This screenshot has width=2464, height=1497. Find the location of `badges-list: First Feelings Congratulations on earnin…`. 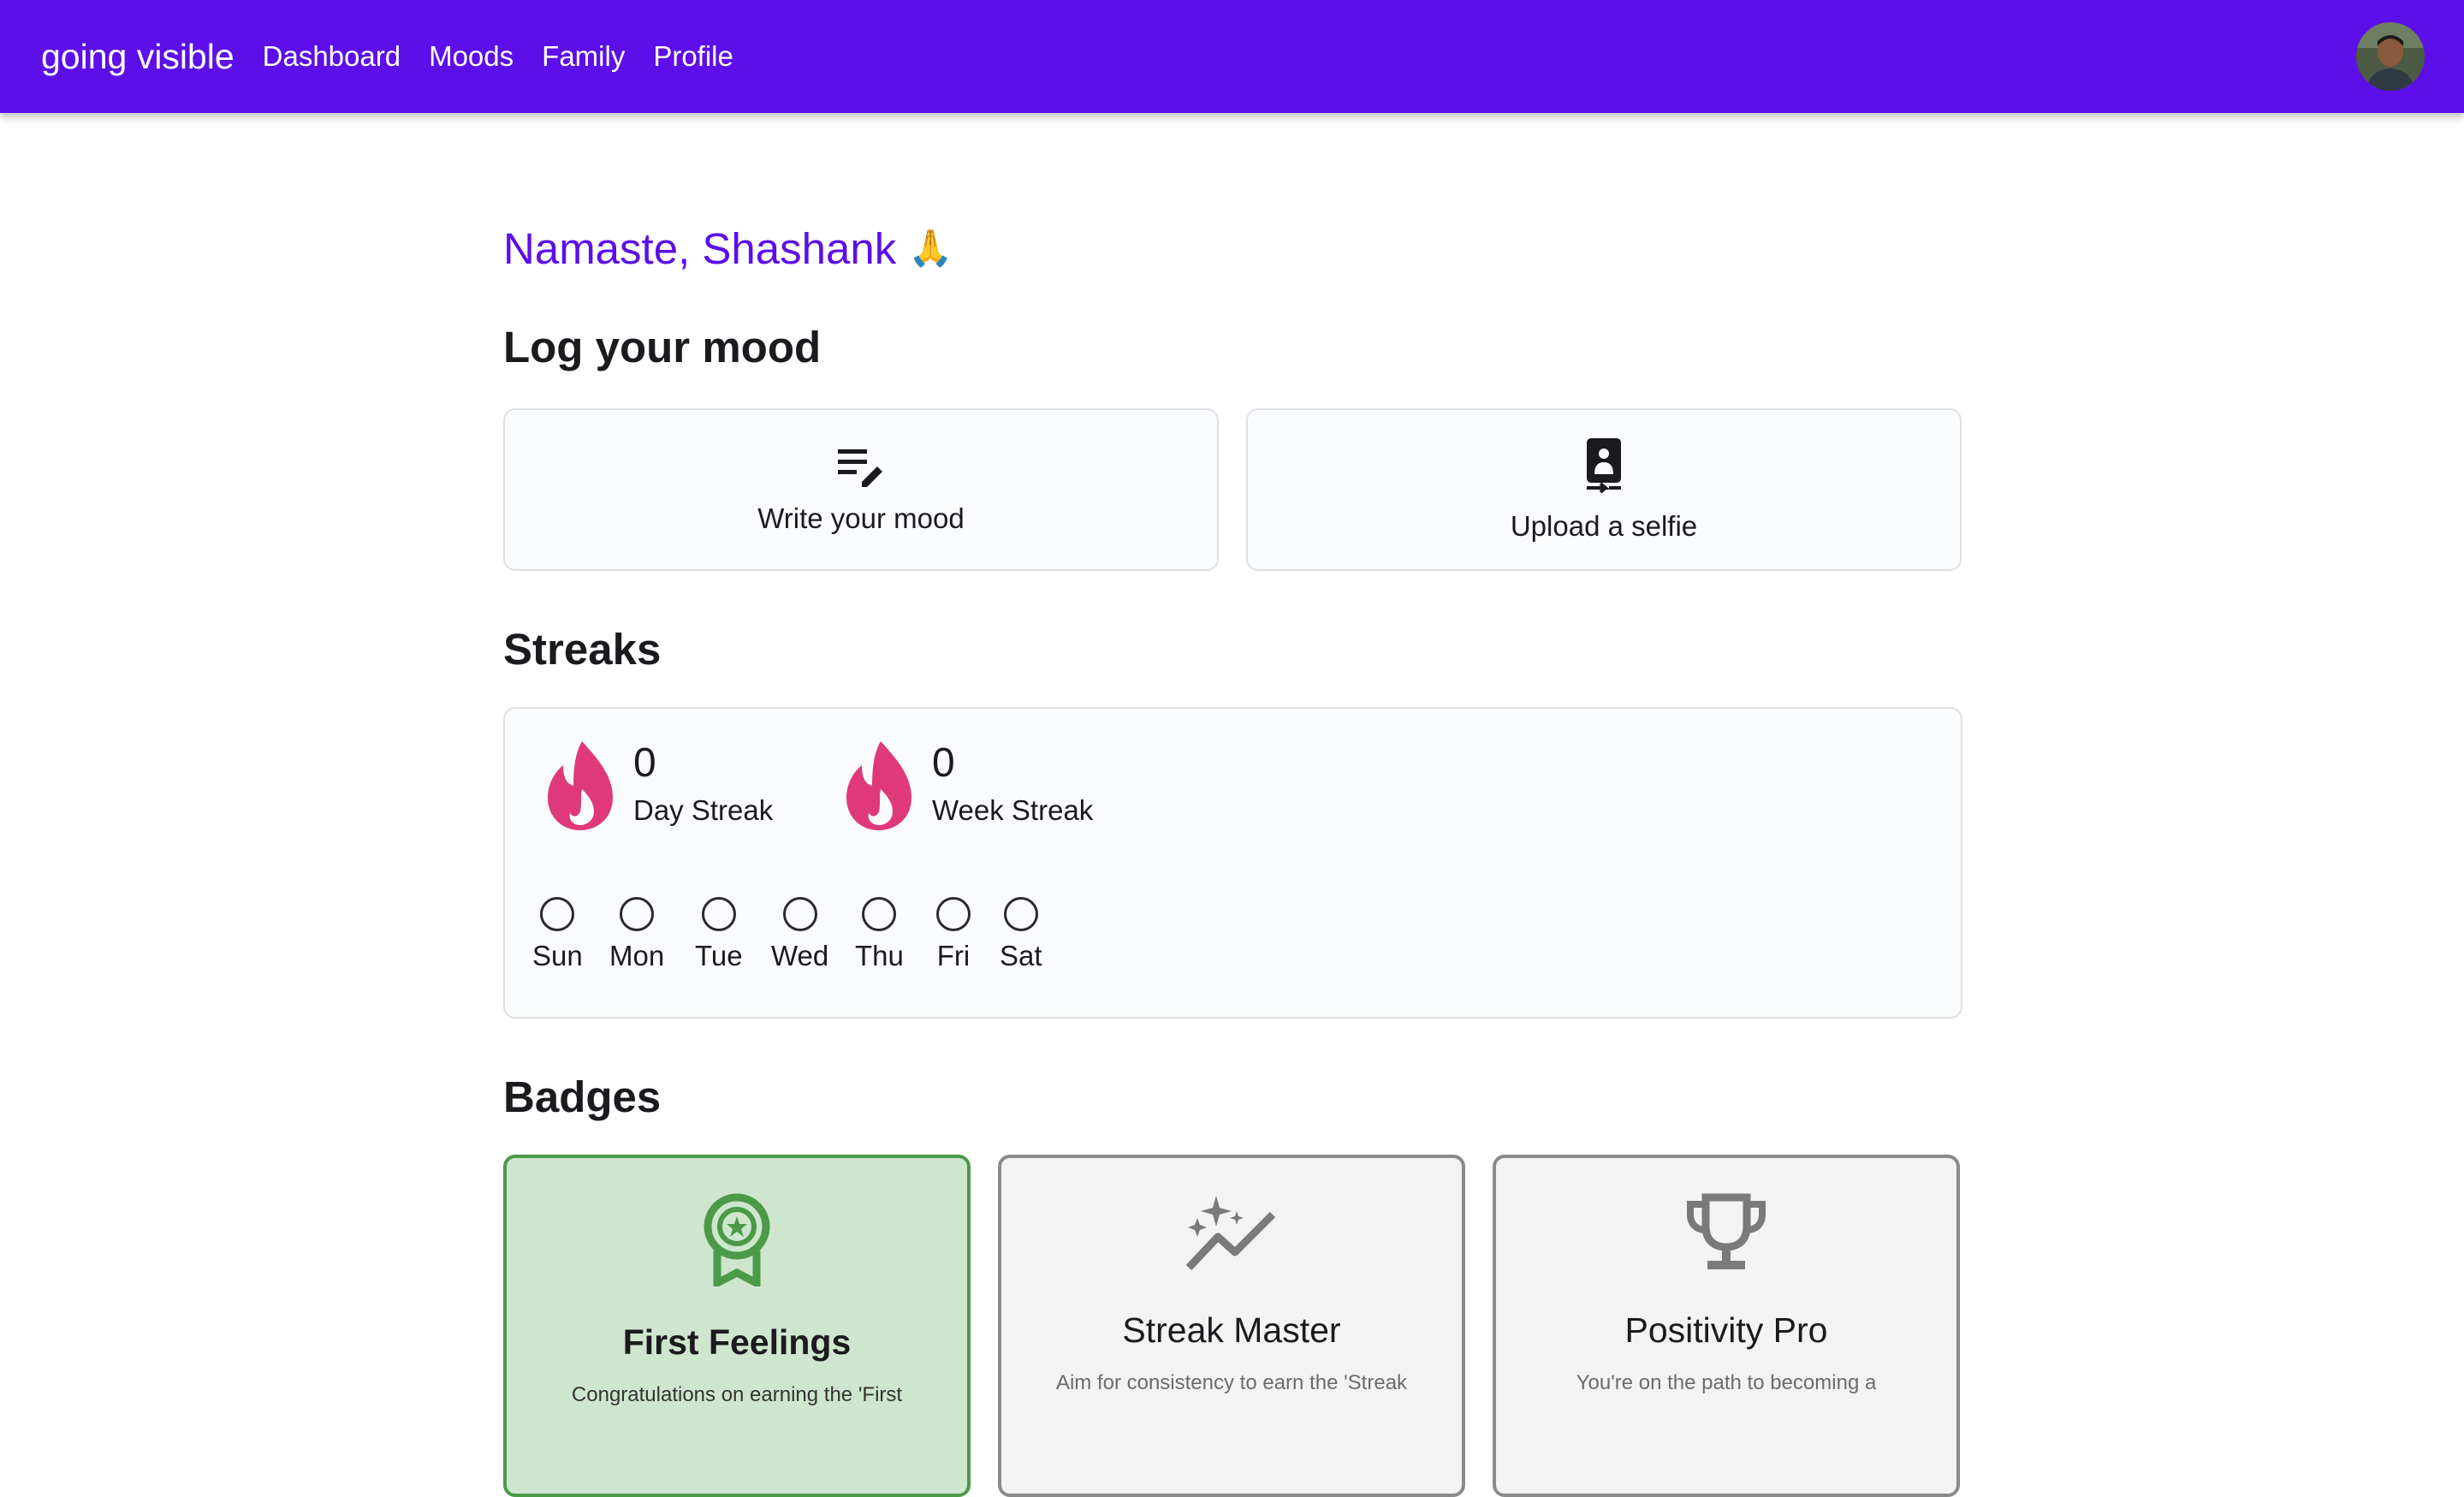

badges-list: First Feelings Congratulations on earnin… is located at coordinates (1232, 1326).